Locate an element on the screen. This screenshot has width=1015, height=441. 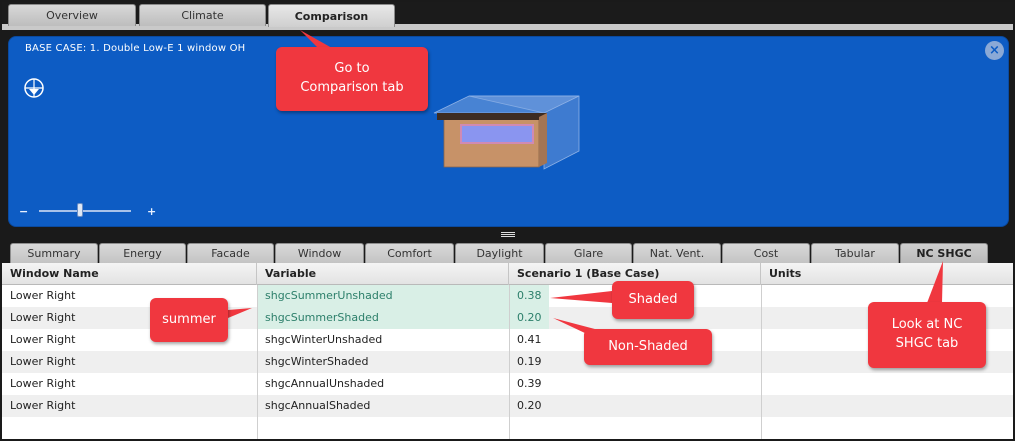
zoom-slider-track is located at coordinates (85, 211).